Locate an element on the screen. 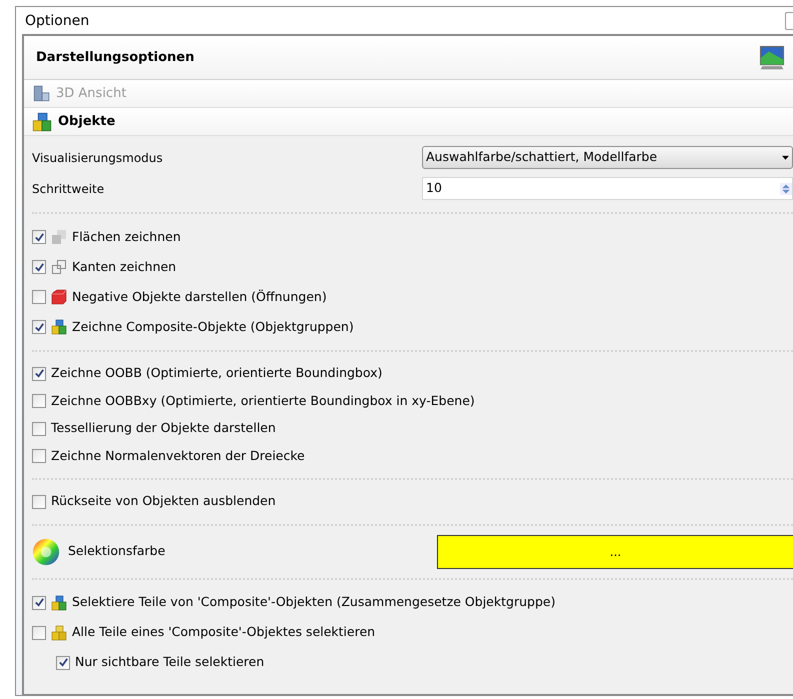 This screenshot has width=793, height=699. checkbox-label: Zeichne OOBBxy (Optimierte, orientierte Boundingbox in xy-Ebene) is located at coordinates (263, 401).